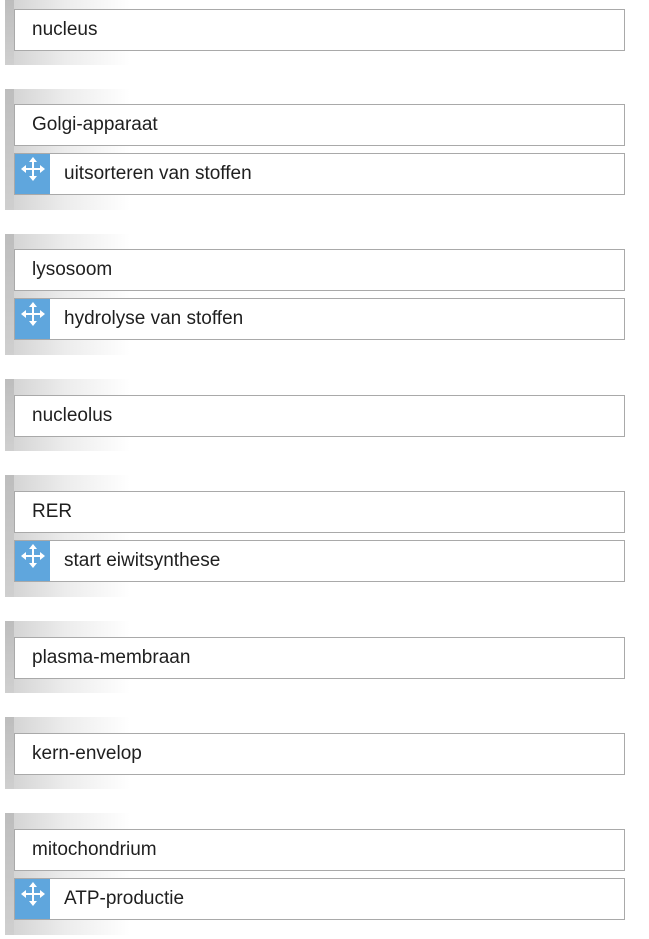  What do you see at coordinates (319, 270) in the screenshot?
I see `term-label-box: lysosoom` at bounding box center [319, 270].